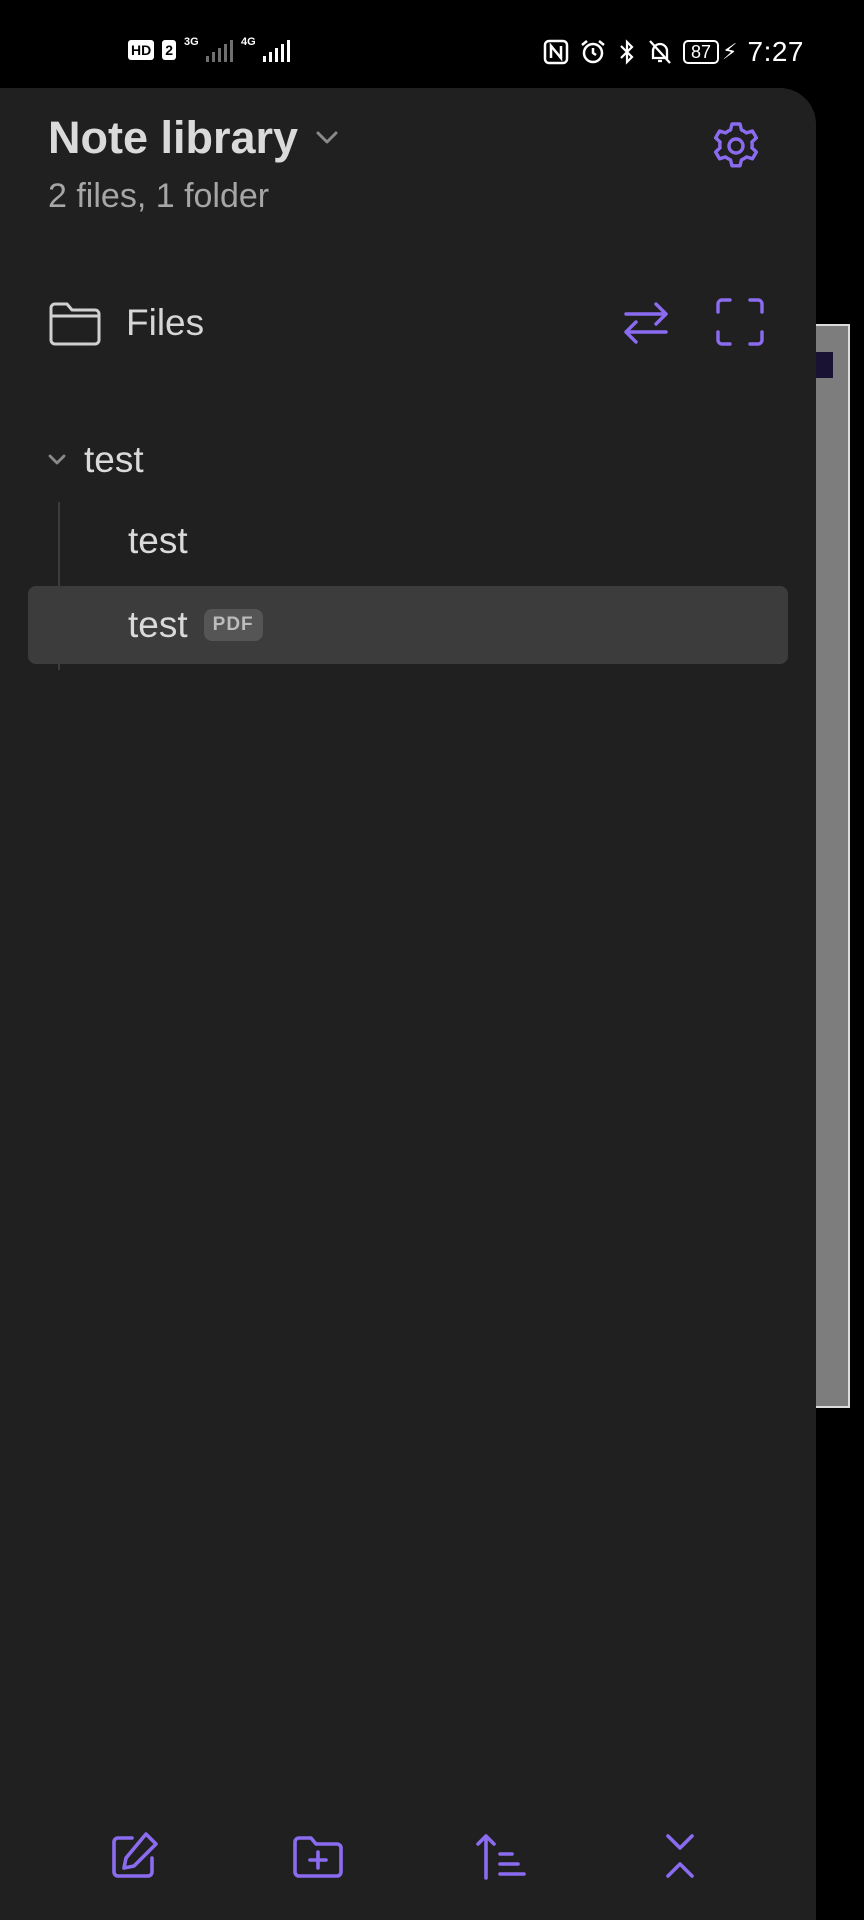 This screenshot has width=864, height=1920. Describe the element at coordinates (646, 322) in the screenshot. I see `swap-arrows-icon` at that location.